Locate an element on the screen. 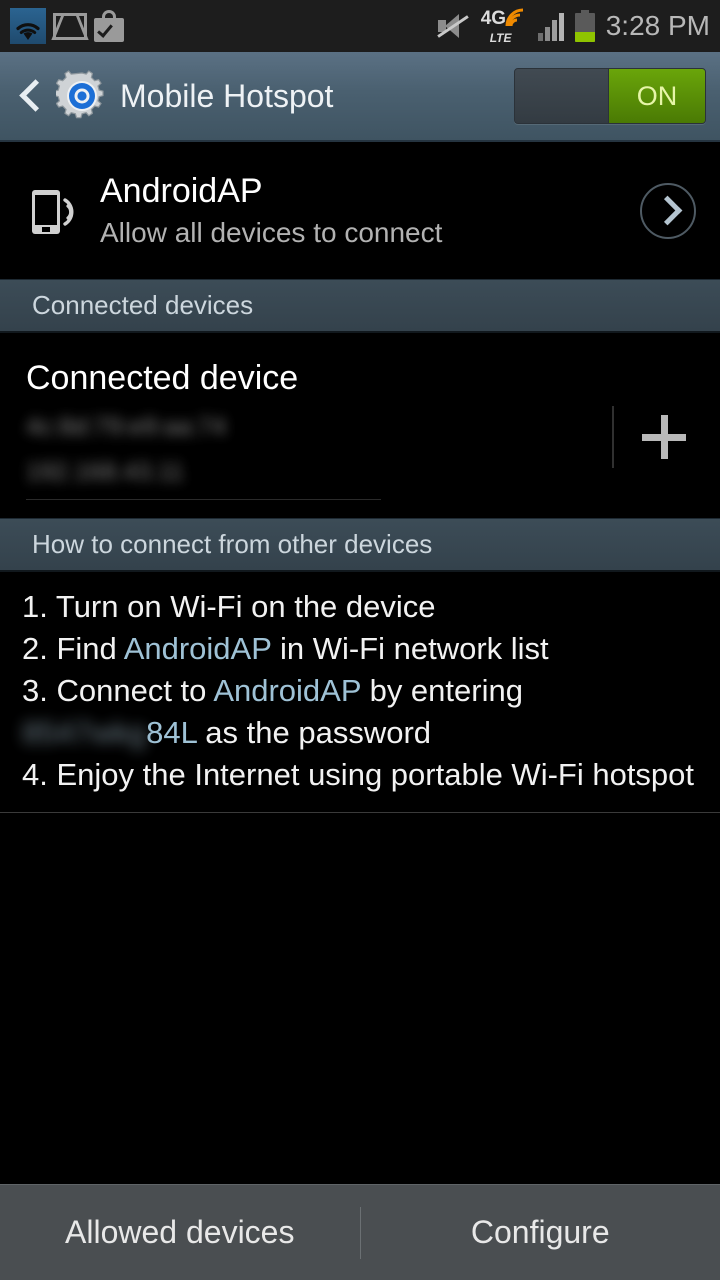 The width and height of the screenshot is (720, 1280). howto-step-3-password-line: 8547wkg84L as the password is located at coordinates (360, 733).